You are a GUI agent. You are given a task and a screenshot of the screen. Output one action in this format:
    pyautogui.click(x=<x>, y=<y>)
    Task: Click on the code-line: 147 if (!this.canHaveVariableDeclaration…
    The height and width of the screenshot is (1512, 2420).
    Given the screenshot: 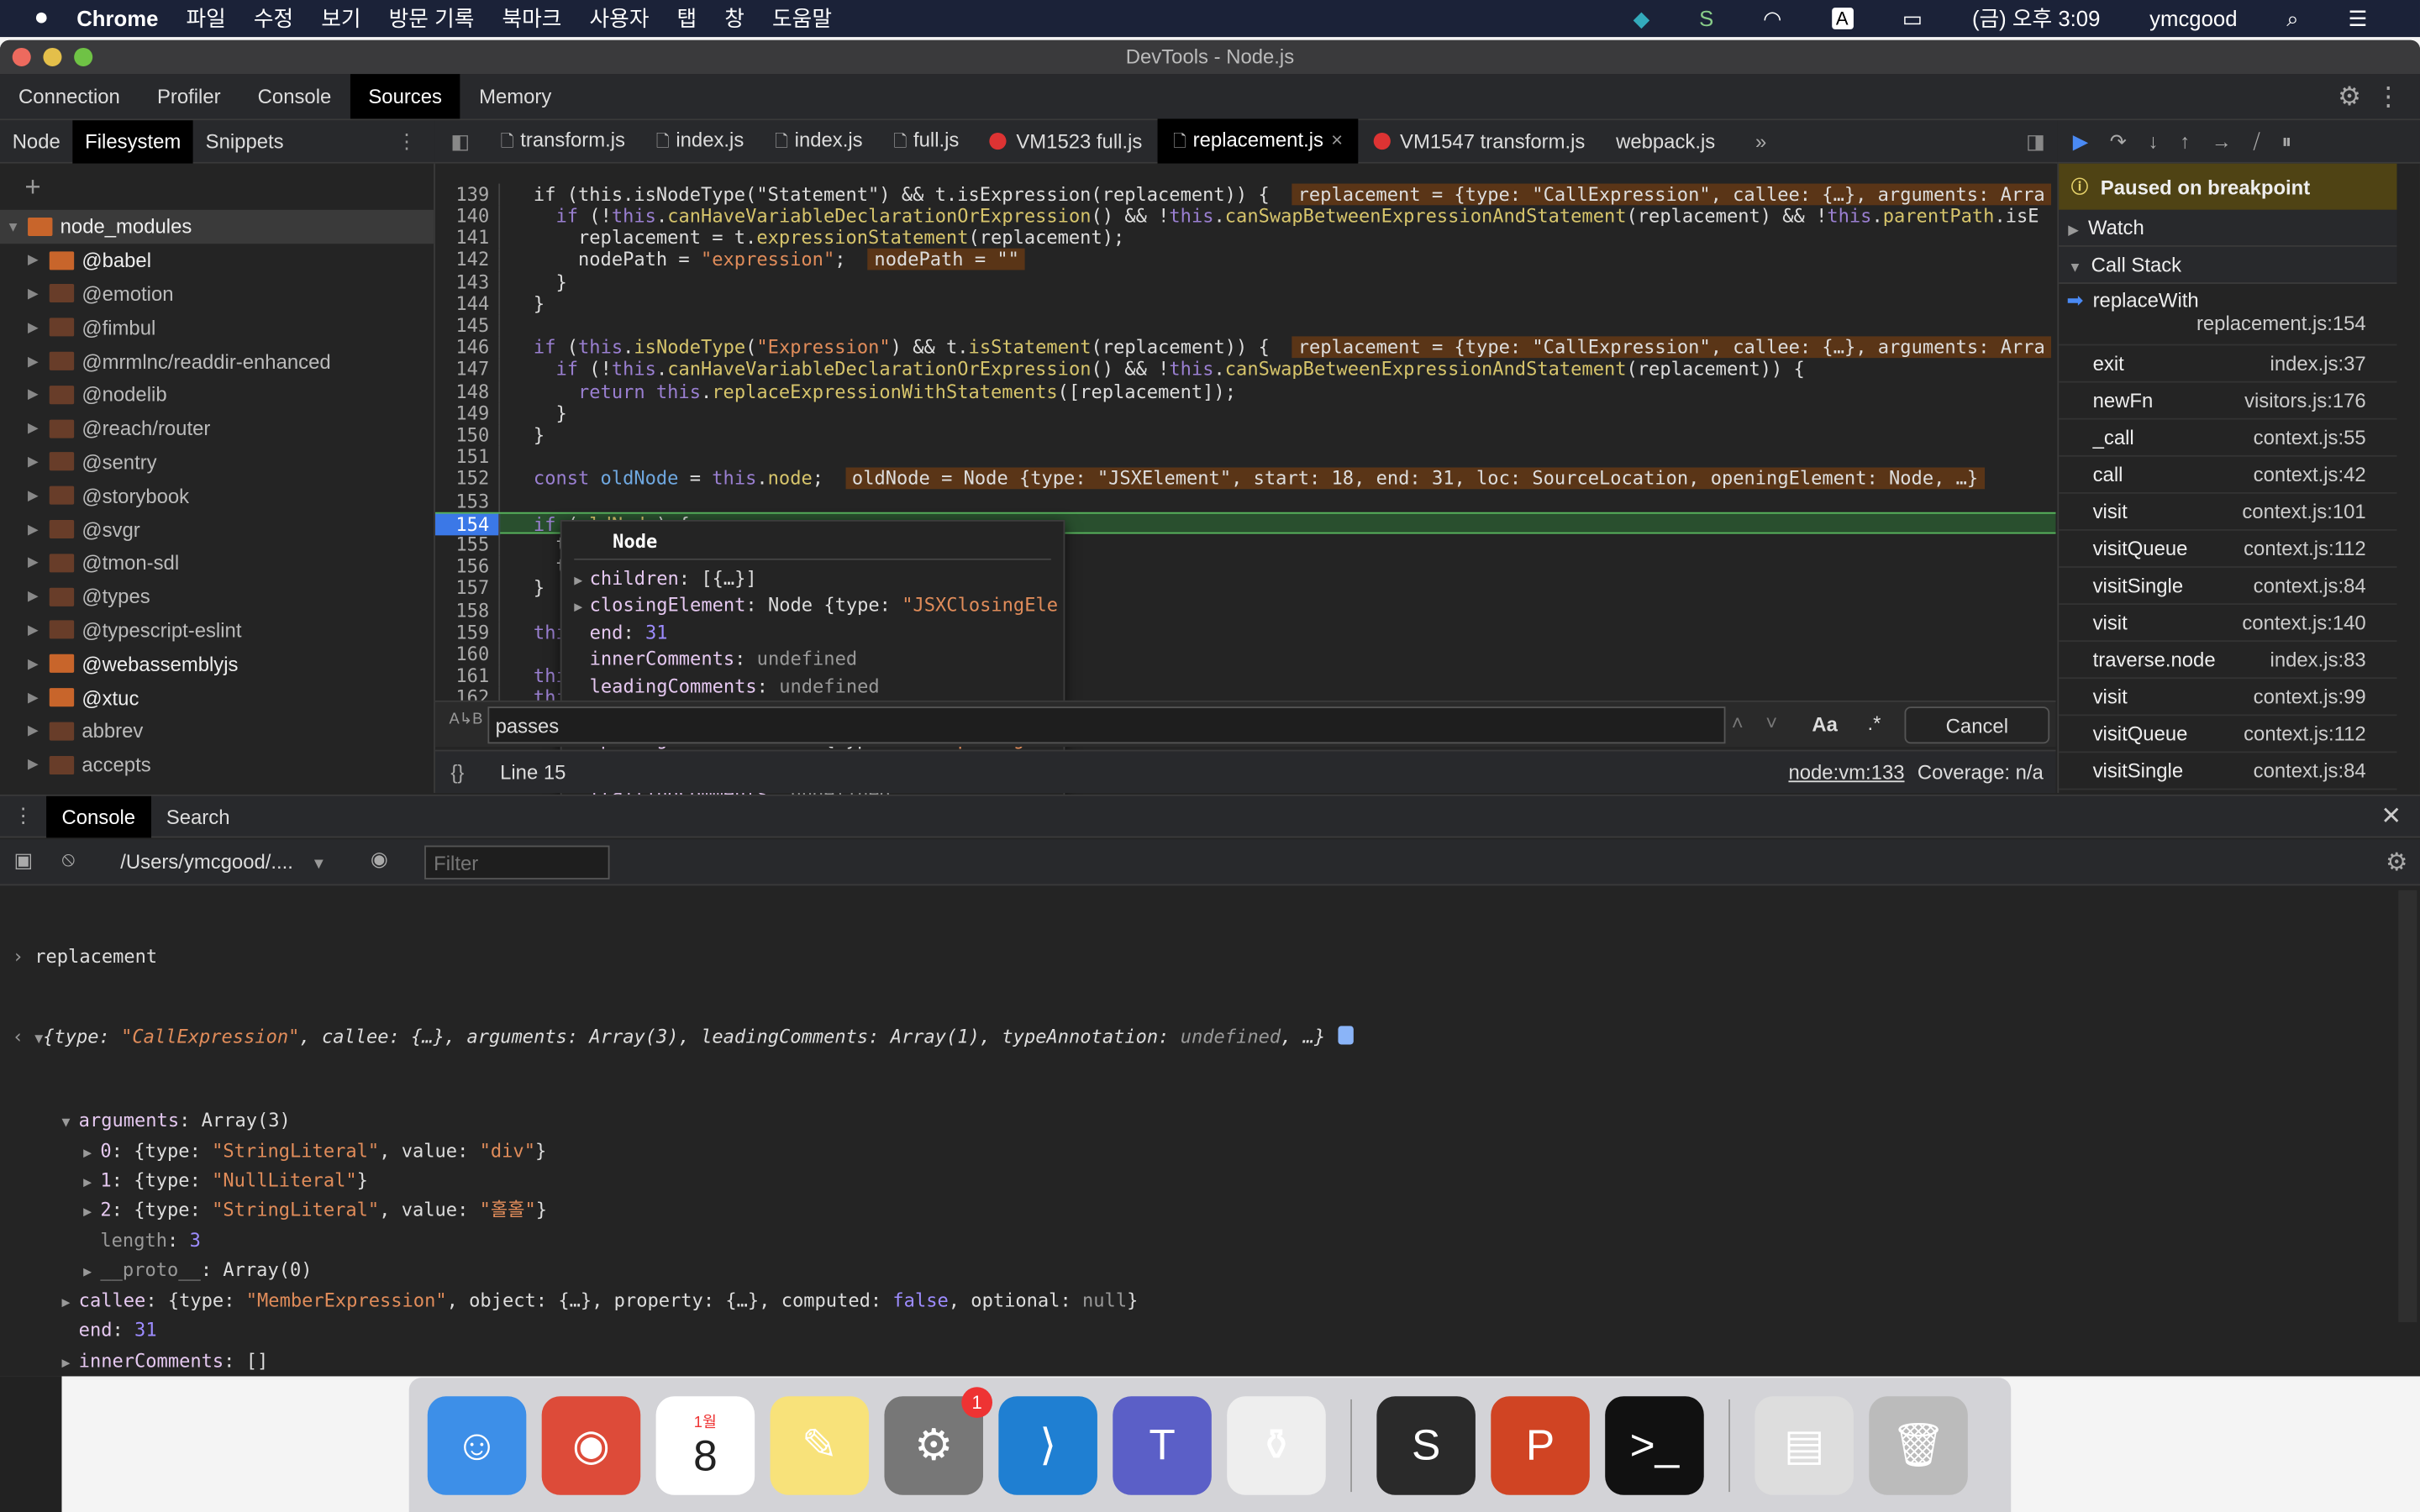 What is the action you would take?
    pyautogui.click(x=1245, y=369)
    